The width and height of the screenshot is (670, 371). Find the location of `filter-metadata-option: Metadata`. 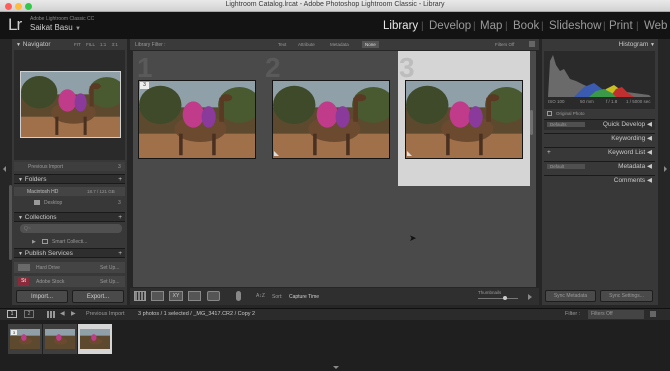

filter-metadata-option: Metadata is located at coordinates (339, 44).